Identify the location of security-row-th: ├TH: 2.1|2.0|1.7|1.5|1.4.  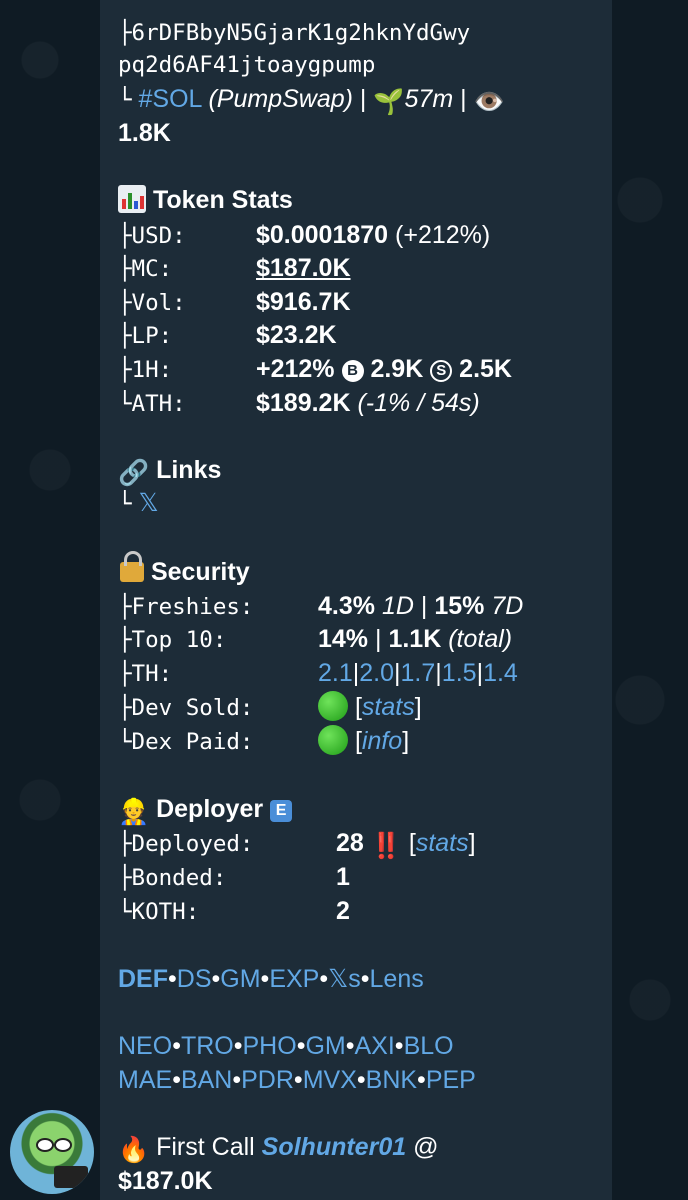
(318, 673).